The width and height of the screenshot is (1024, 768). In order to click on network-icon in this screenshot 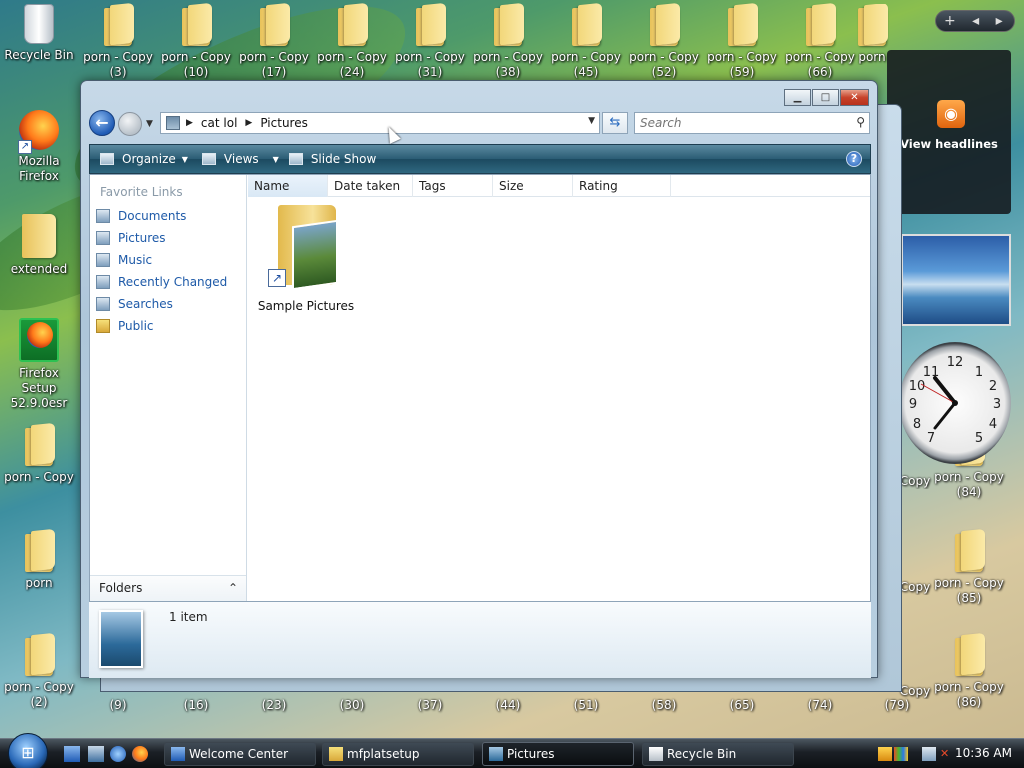, I will do `click(929, 754)`.